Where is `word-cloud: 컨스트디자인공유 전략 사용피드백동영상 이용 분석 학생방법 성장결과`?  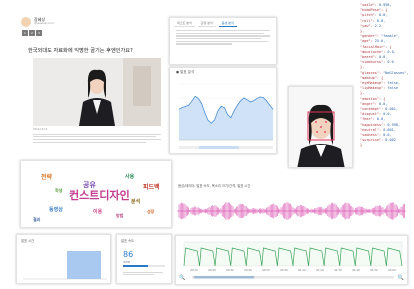
word-cloud: 컨스트디자인공유 전략 사용피드백동영상 이용 분석 학생방법 성장결과 is located at coordinates (96, 197).